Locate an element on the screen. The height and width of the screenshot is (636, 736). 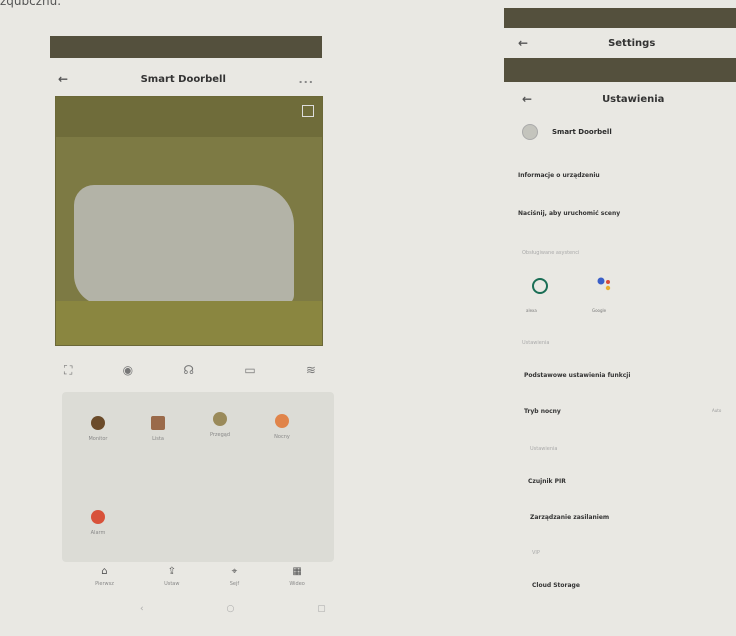
func-monitor: Monitor is located at coordinates (98, 429).